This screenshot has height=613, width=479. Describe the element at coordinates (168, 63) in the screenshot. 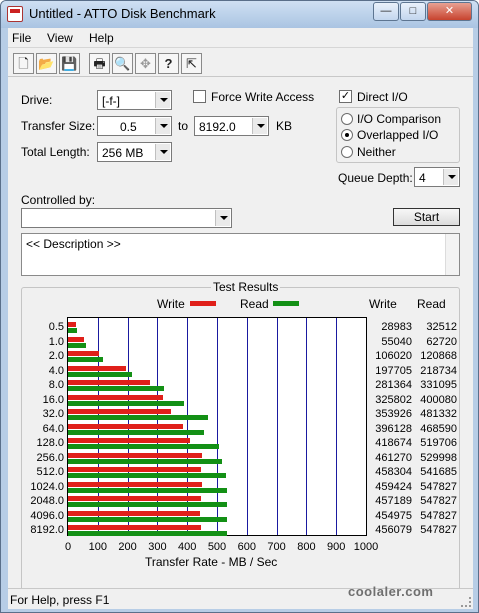

I see `help-icon: ?` at that location.